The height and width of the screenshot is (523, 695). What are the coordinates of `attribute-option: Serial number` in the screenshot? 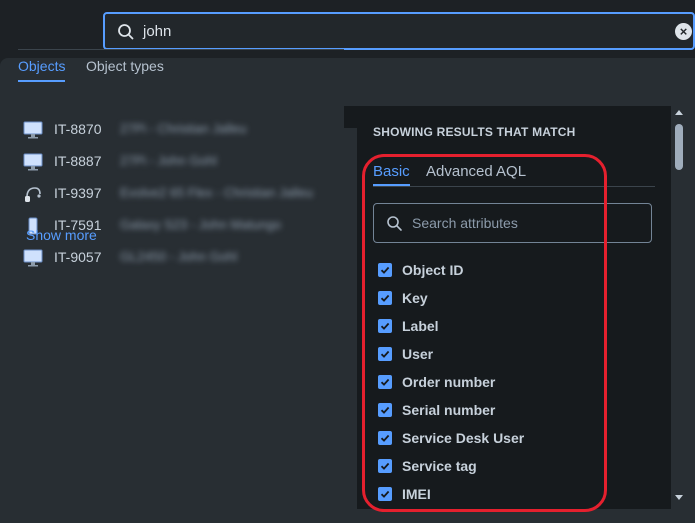 It's located at (508, 411).